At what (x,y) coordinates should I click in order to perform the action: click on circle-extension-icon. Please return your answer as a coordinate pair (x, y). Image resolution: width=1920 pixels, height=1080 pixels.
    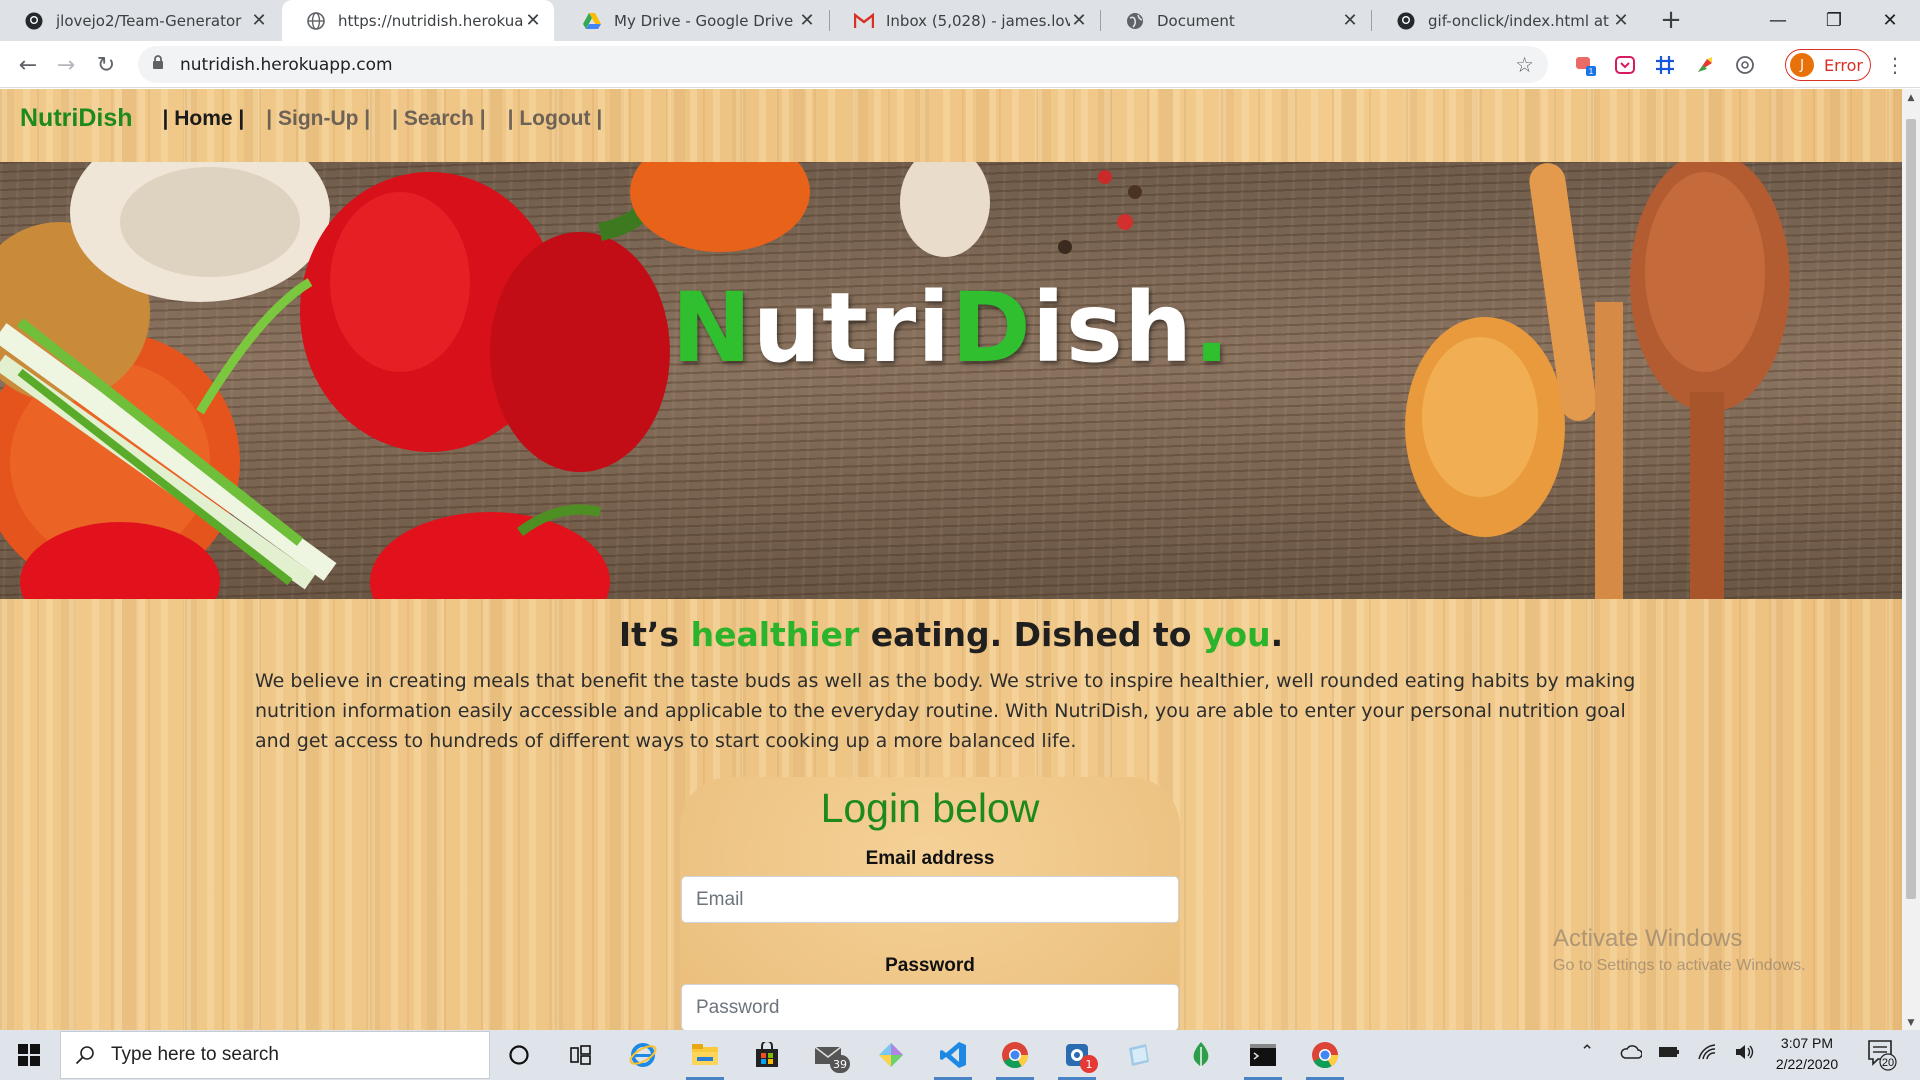
    Looking at the image, I should click on (1745, 65).